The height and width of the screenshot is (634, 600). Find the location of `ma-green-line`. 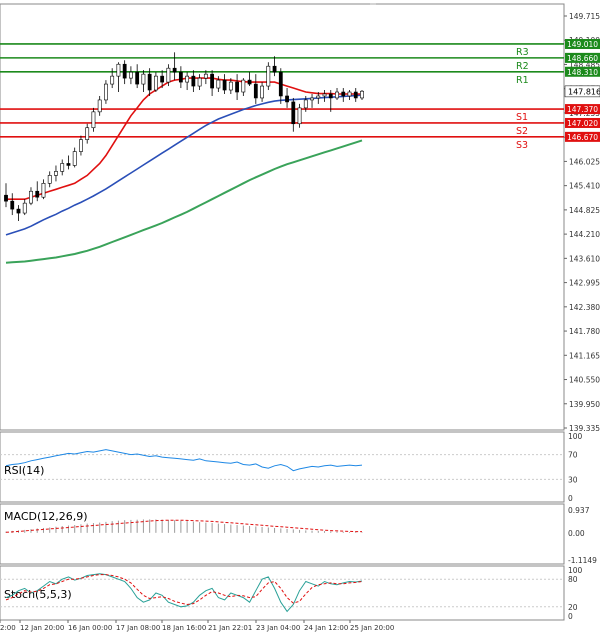

ma-green-line is located at coordinates (184, 201).